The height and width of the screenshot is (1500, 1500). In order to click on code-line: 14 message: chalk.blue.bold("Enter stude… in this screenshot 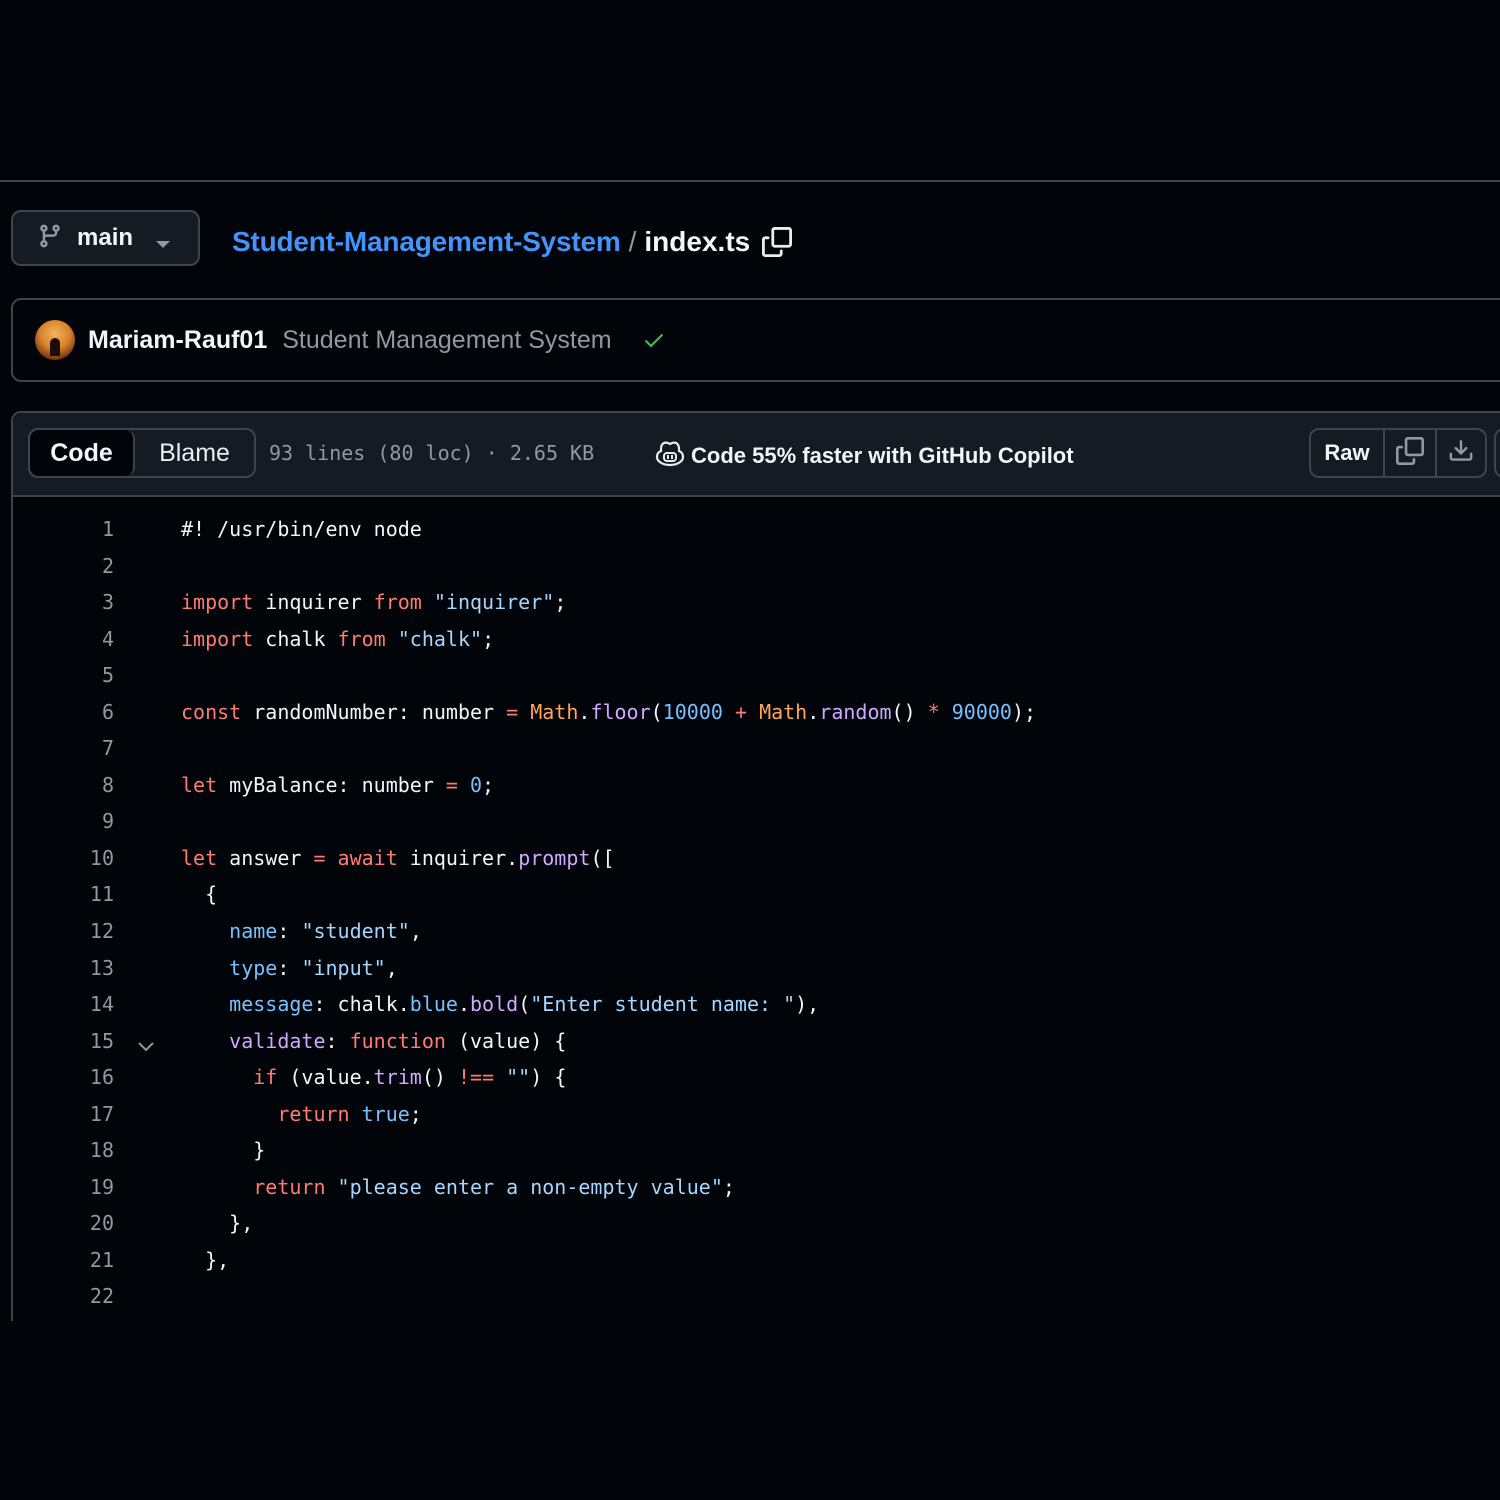, I will do `click(756, 1004)`.